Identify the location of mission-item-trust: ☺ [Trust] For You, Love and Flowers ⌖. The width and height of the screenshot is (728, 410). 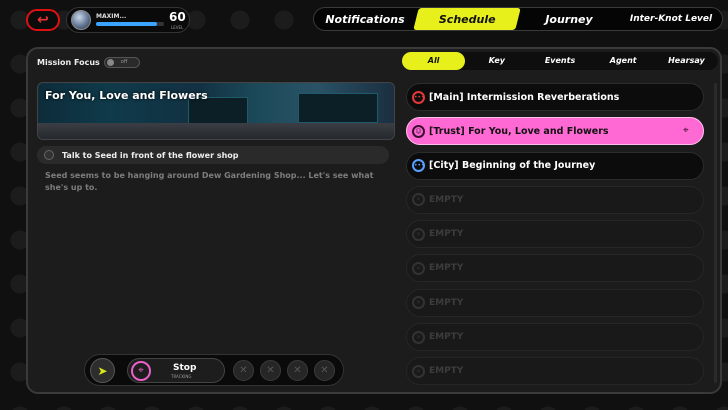
(555, 131).